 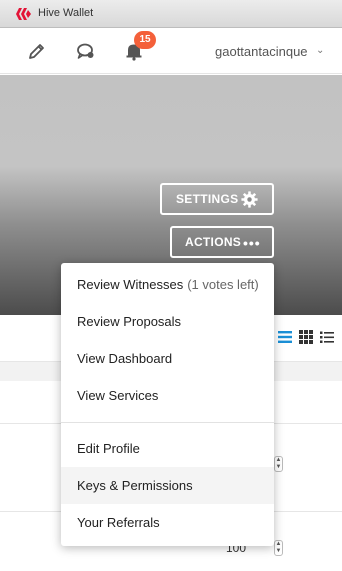 I want to click on menu-item-review-witnesses: Review Witnesses (1 votes left), so click(x=167, y=284).